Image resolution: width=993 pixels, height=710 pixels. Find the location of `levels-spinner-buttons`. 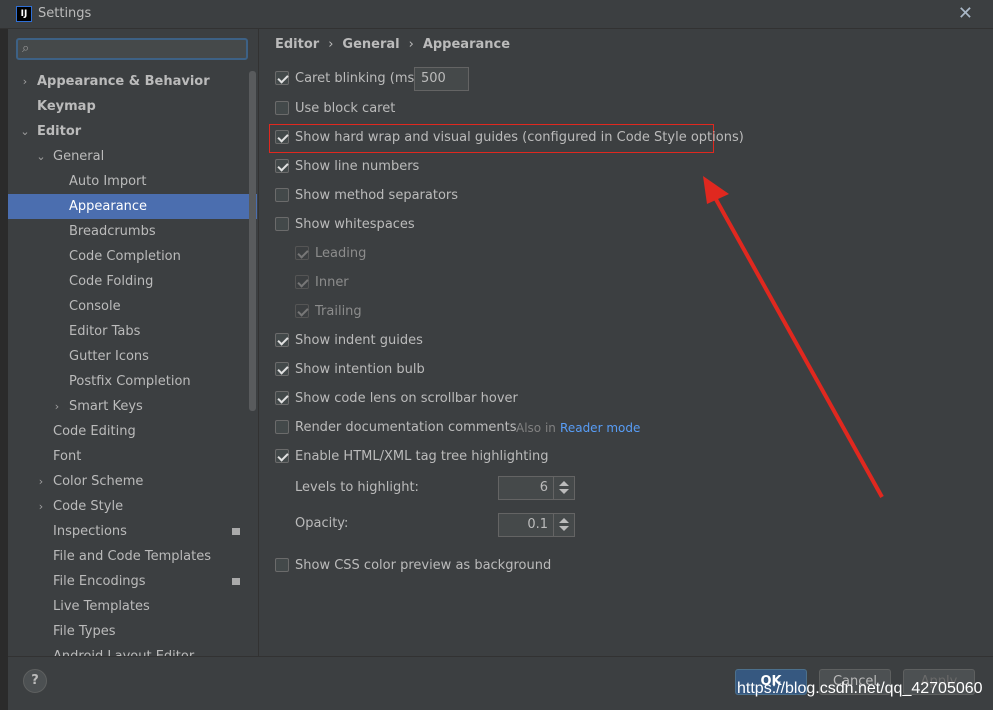

levels-spinner-buttons is located at coordinates (563, 488).